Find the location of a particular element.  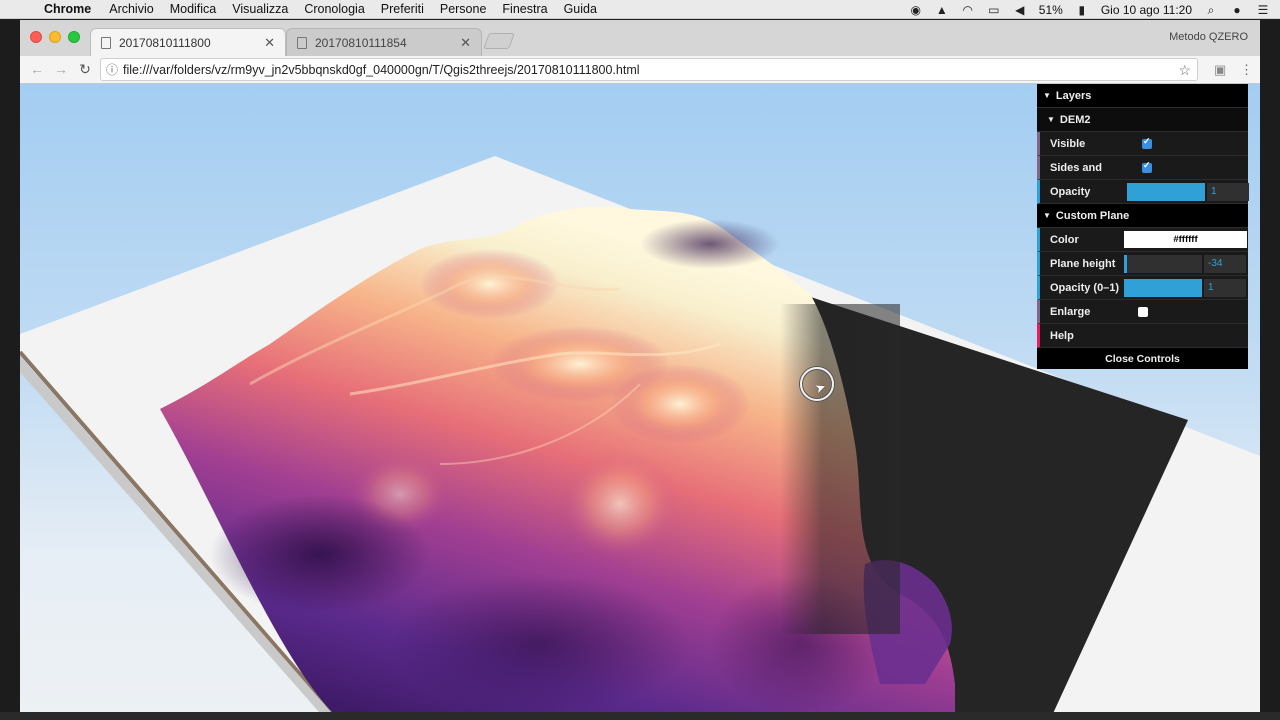

control-plane-opacity: Opacity (0–1) 1 is located at coordinates (1142, 288).